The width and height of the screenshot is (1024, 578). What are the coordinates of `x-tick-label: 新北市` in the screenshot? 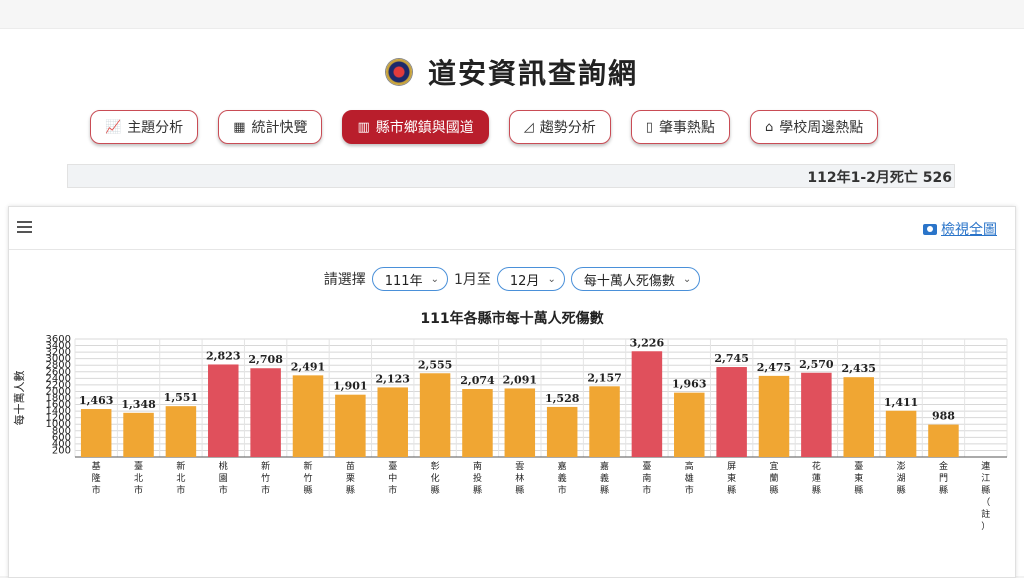 It's located at (180, 478).